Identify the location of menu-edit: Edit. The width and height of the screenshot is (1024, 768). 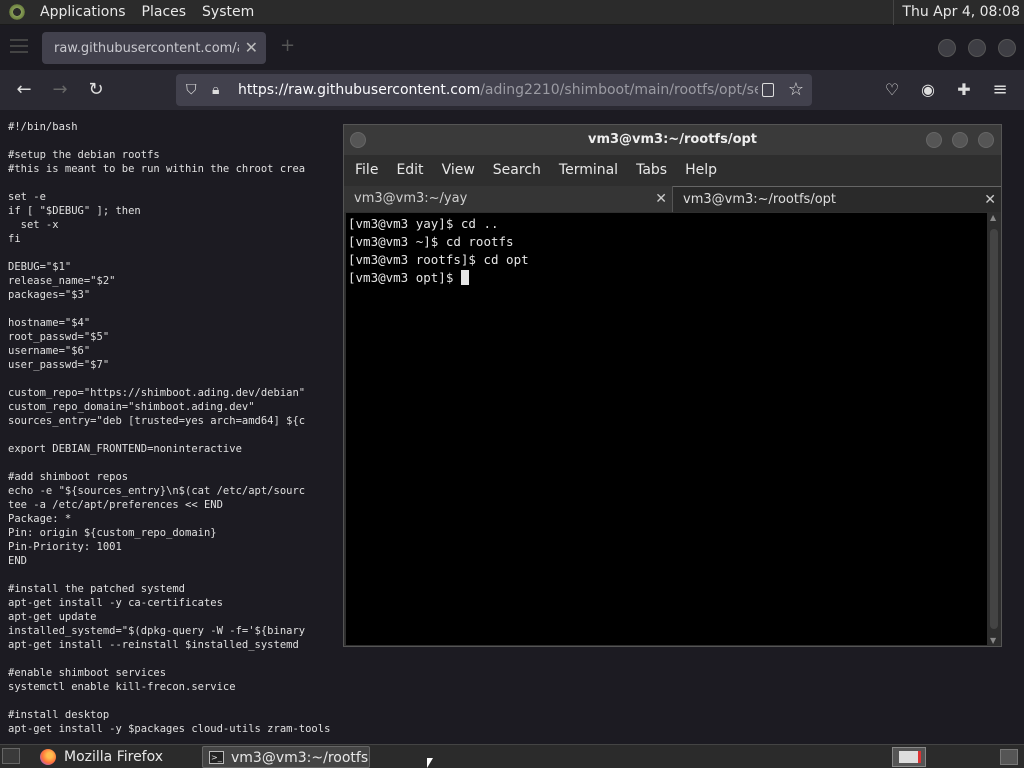
(409, 170).